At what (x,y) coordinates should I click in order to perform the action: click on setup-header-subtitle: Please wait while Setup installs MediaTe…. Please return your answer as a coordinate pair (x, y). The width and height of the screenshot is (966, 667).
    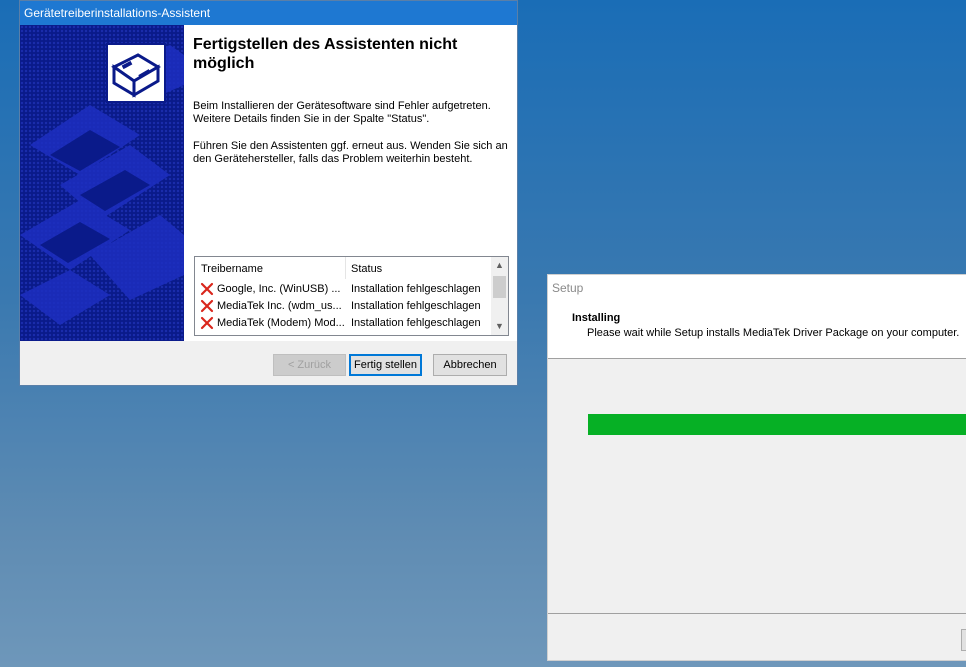
    Looking at the image, I should click on (773, 333).